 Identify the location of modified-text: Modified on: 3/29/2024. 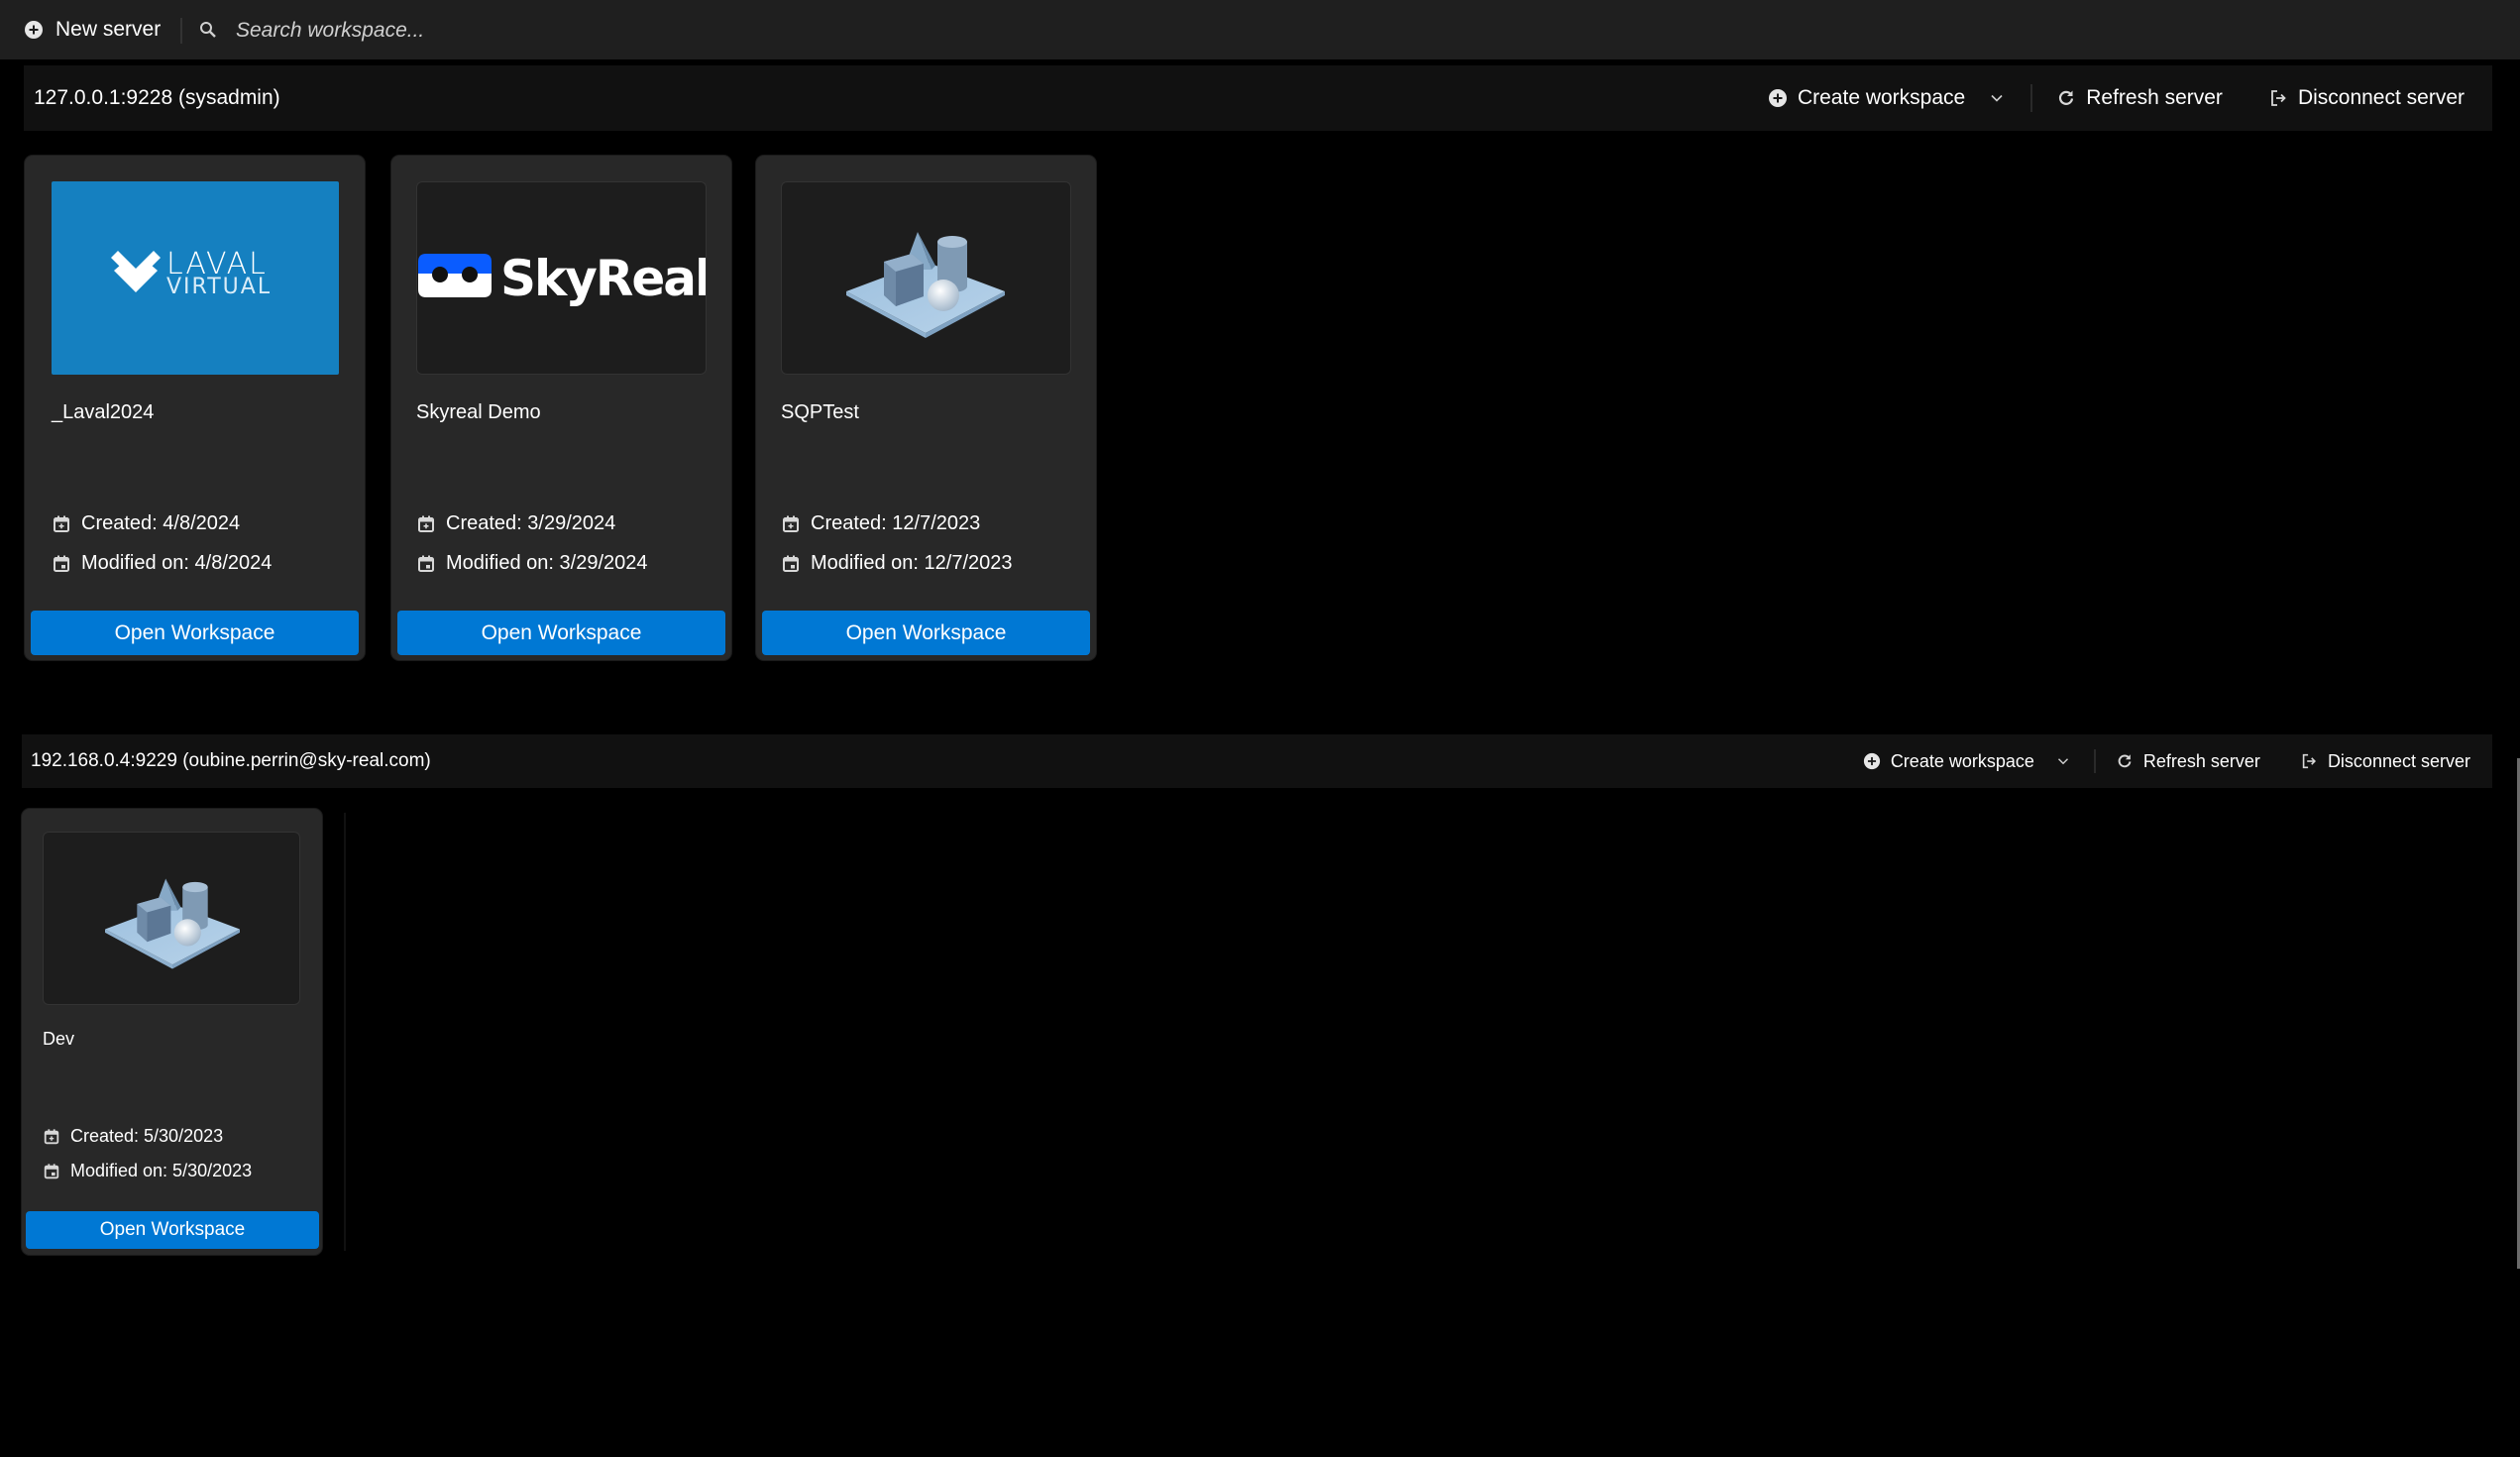
(547, 563).